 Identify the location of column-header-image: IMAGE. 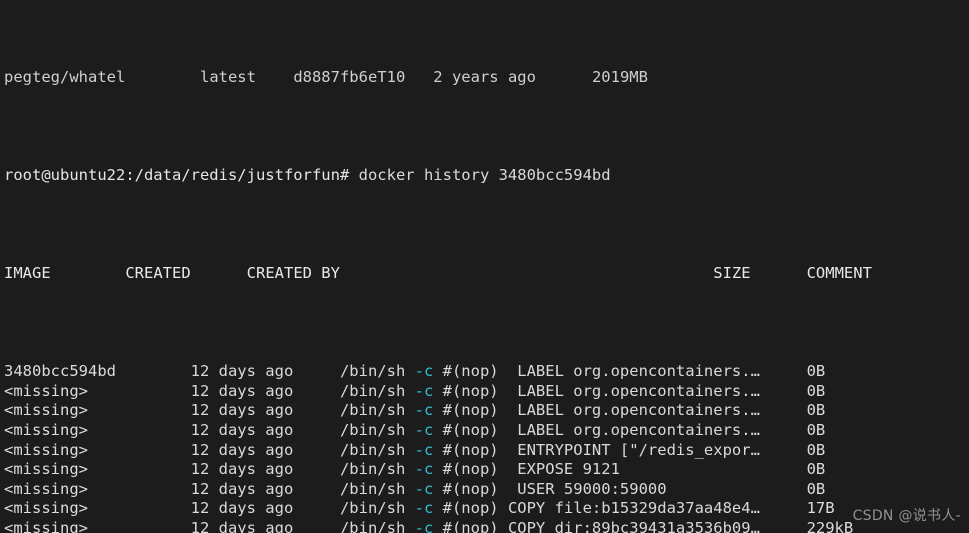
(27, 273).